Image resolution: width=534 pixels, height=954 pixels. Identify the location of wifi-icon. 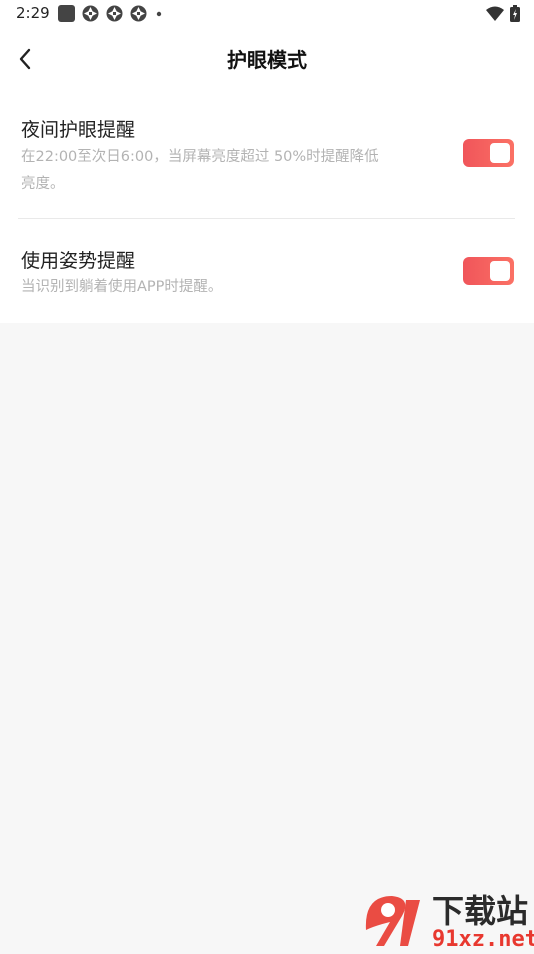
(495, 13).